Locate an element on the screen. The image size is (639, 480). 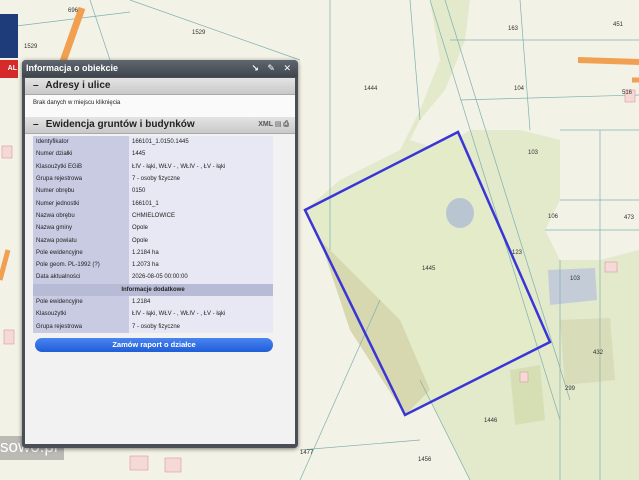
parcel-label: 432 is located at coordinates (598, 353).